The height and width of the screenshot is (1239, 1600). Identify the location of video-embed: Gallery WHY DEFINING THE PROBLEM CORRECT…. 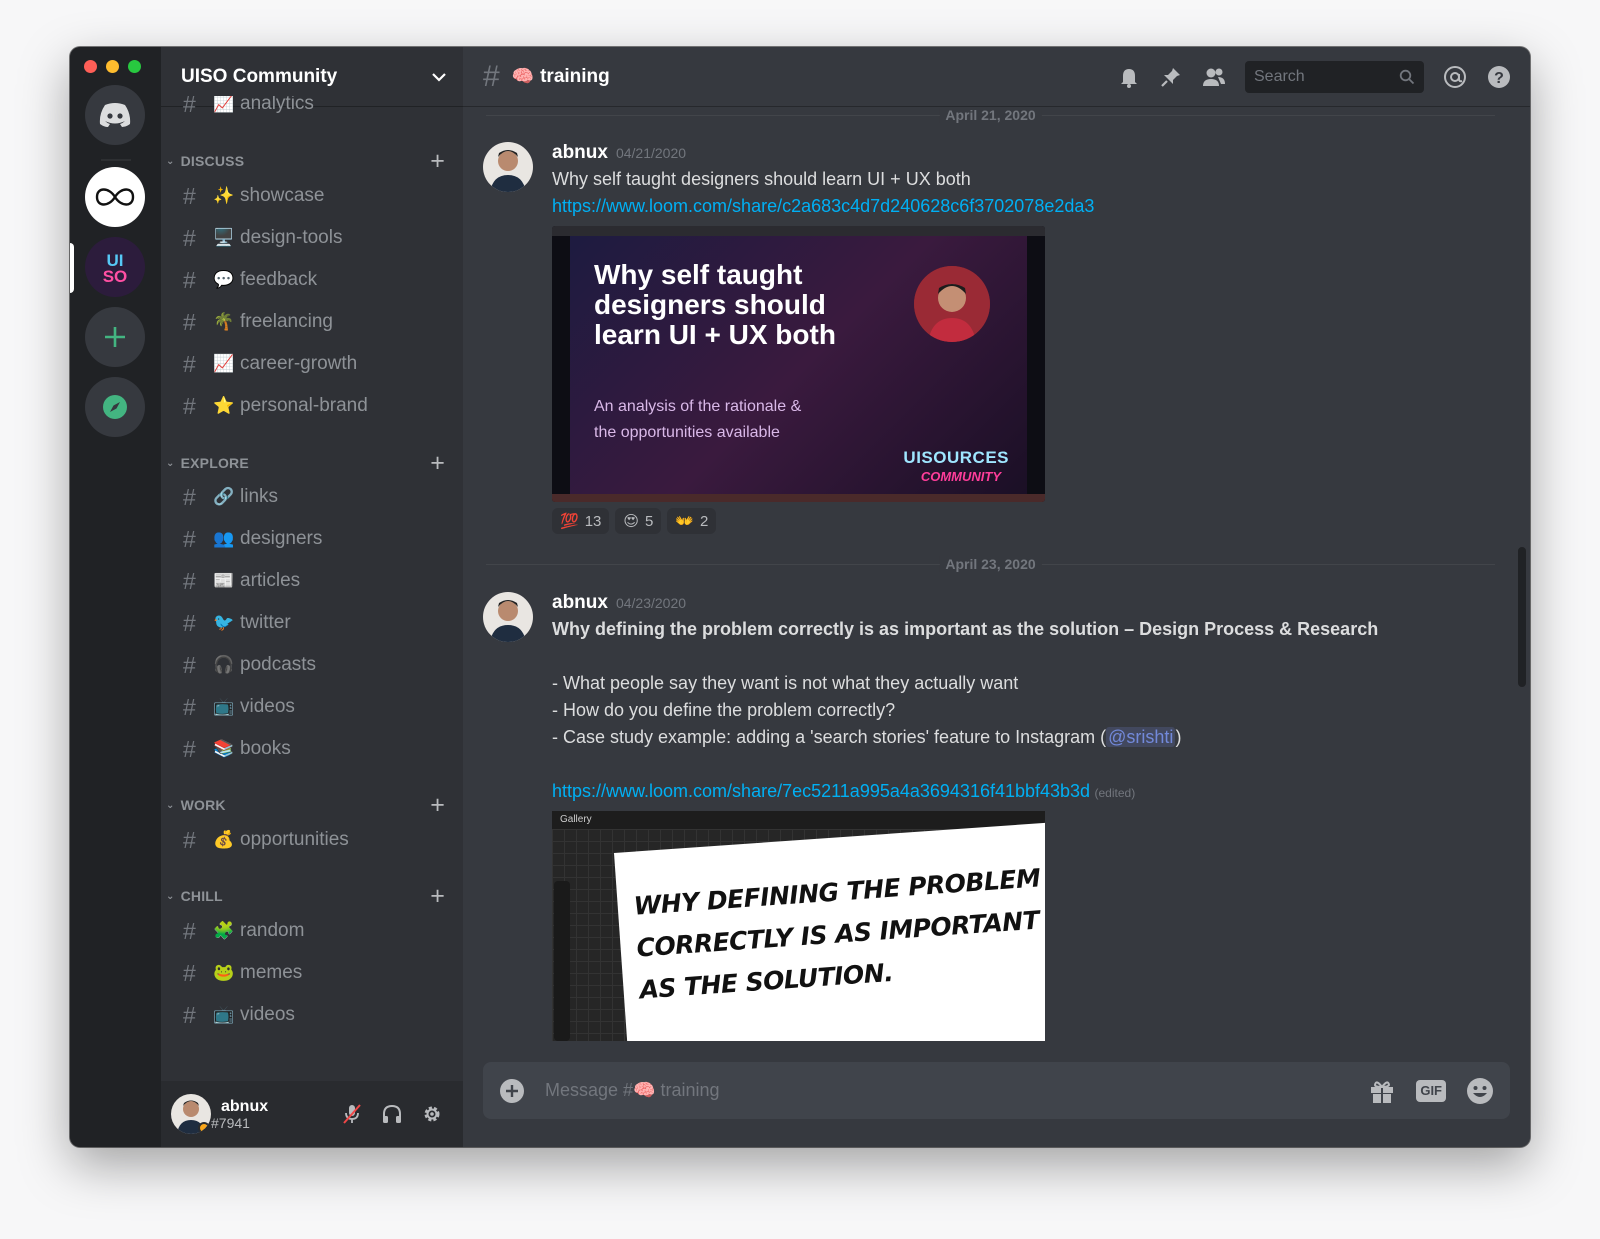
(798, 926).